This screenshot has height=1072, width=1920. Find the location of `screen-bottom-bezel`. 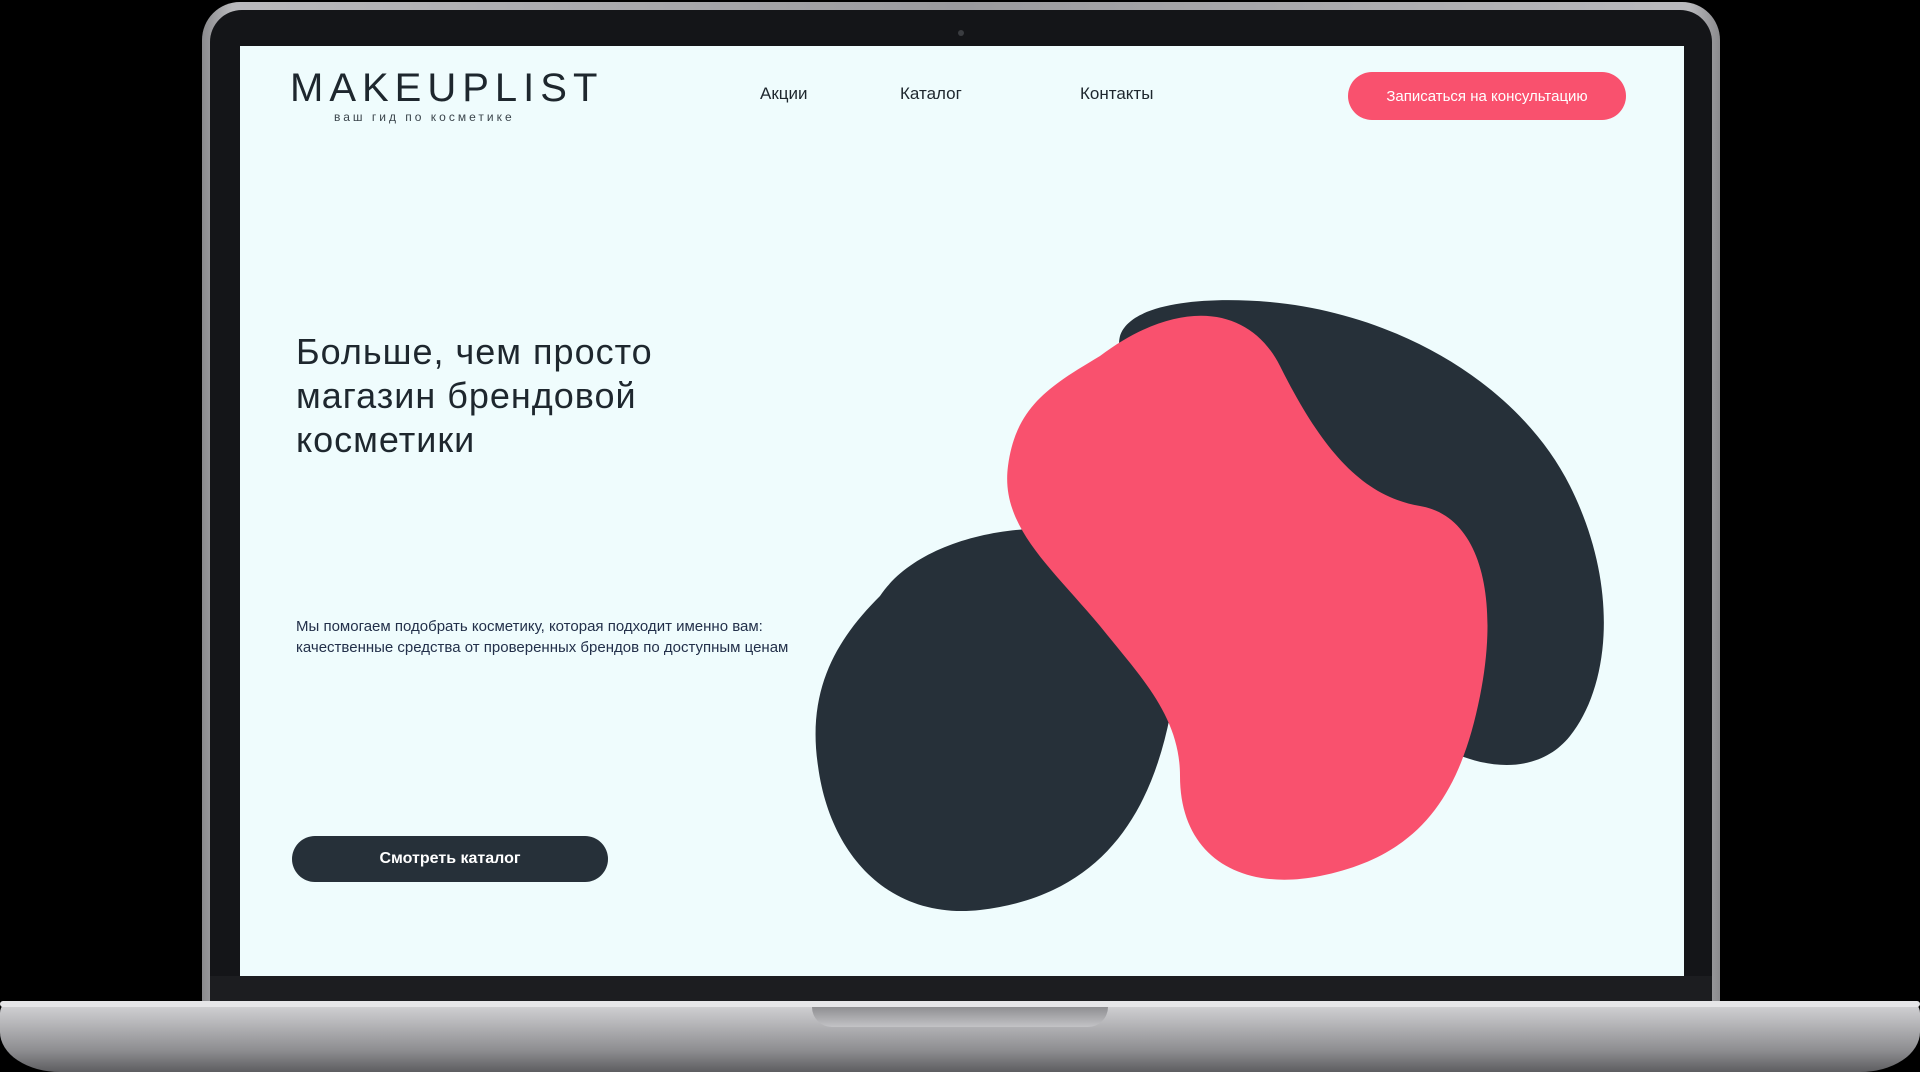

screen-bottom-bezel is located at coordinates (961, 990).